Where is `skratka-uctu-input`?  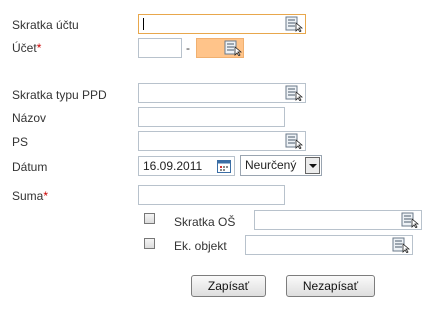 skratka-uctu-input is located at coordinates (222, 24).